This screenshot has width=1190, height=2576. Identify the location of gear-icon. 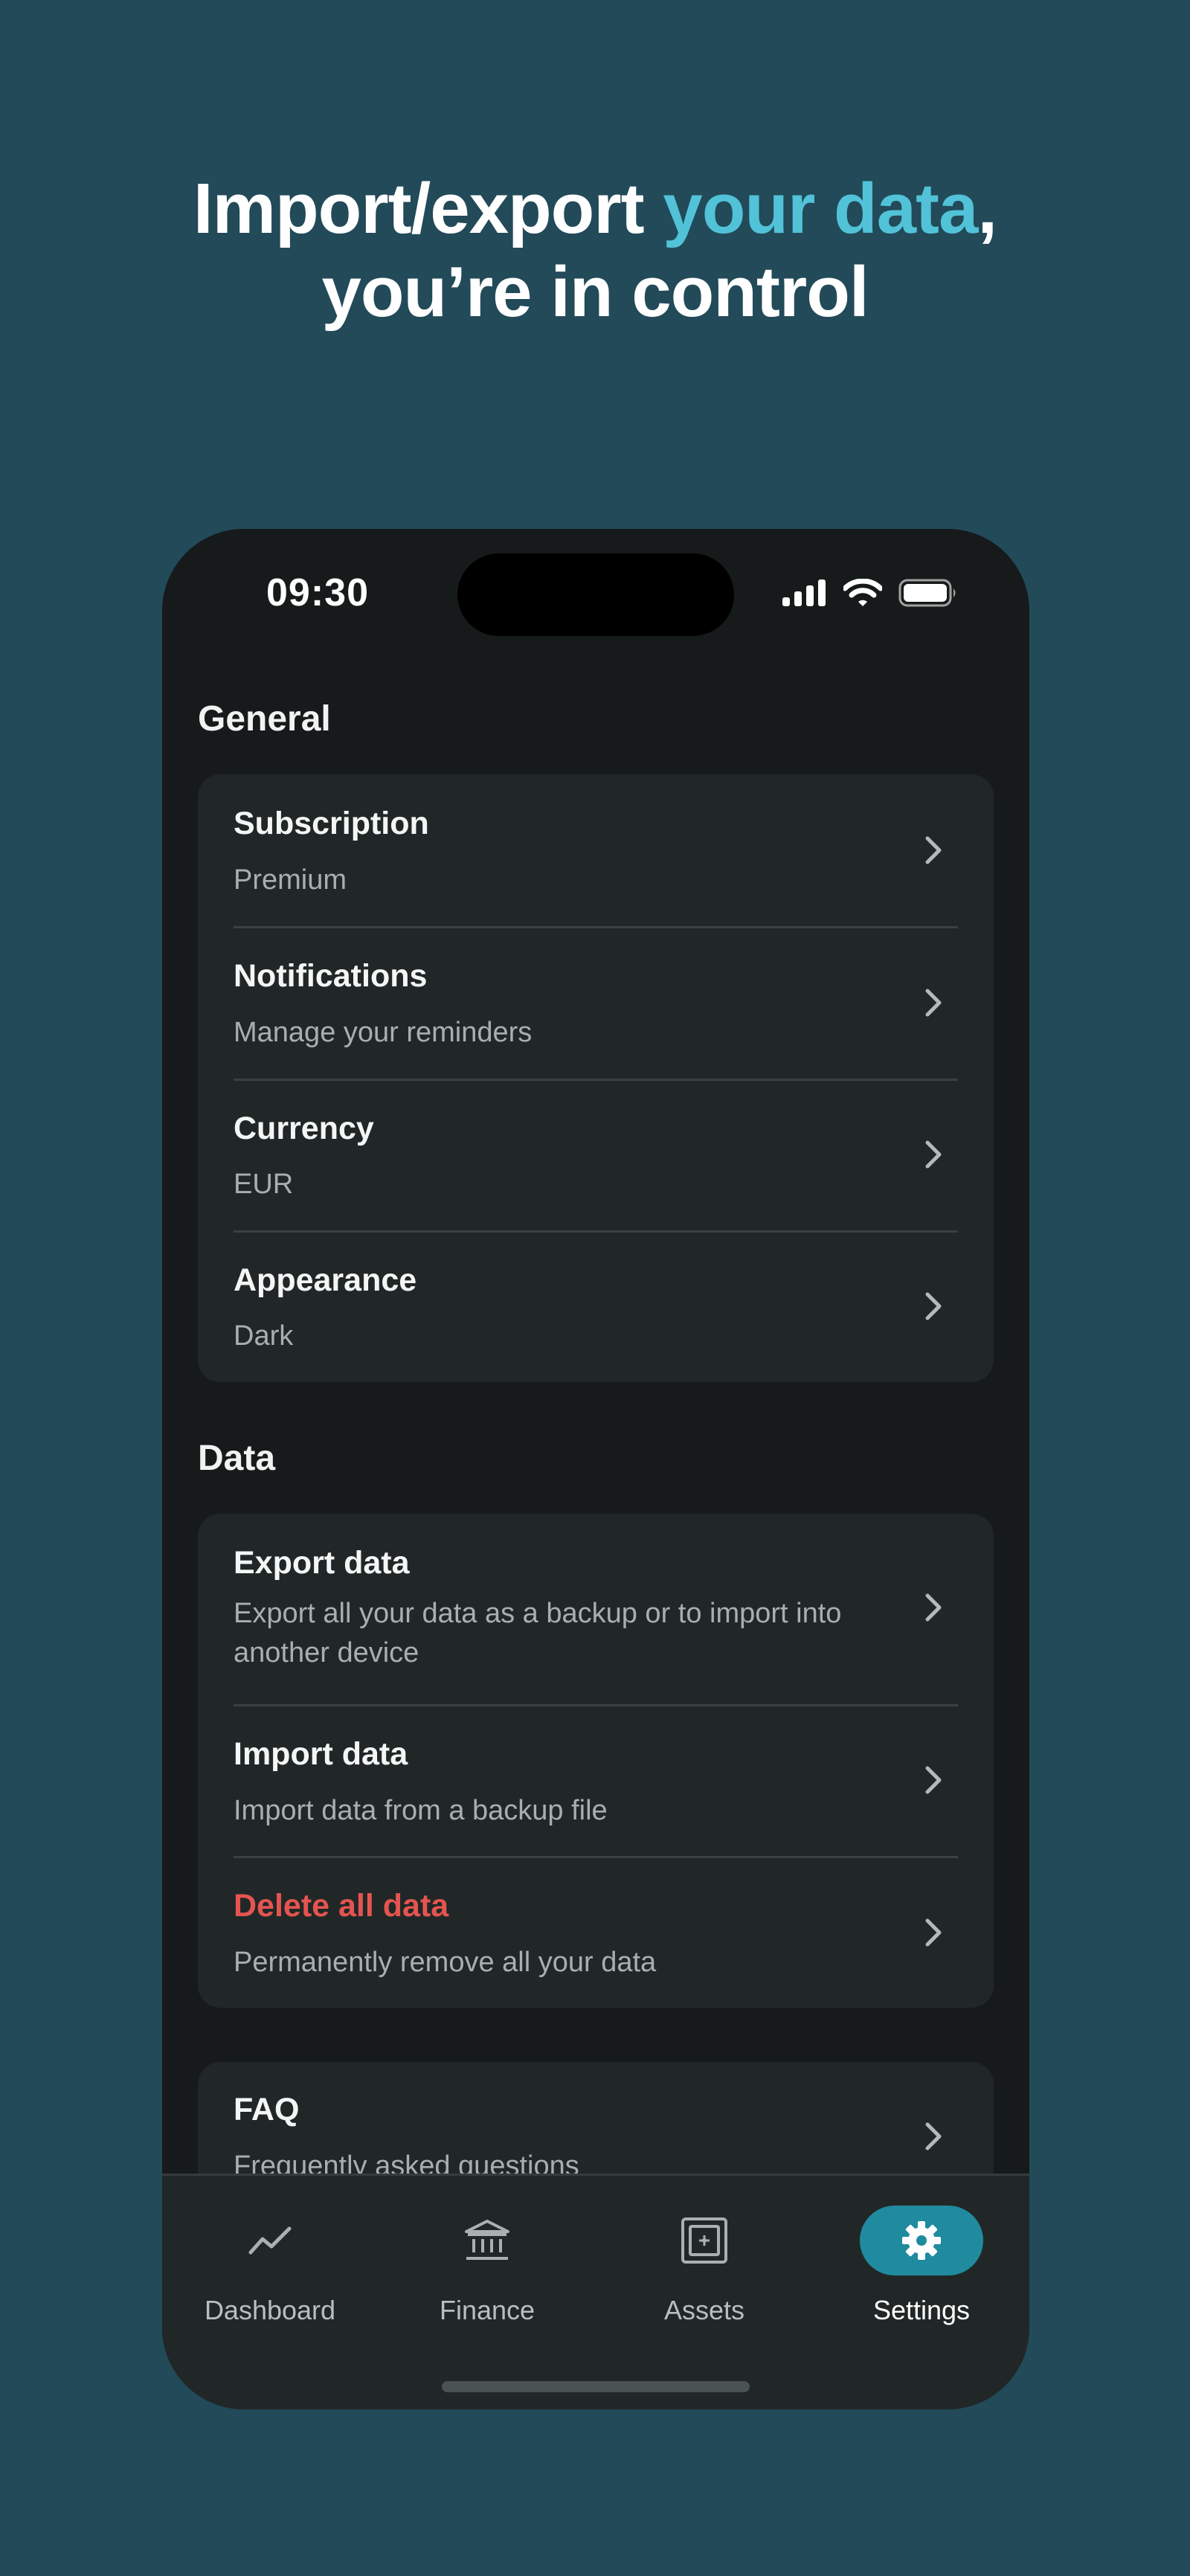
(922, 2240).